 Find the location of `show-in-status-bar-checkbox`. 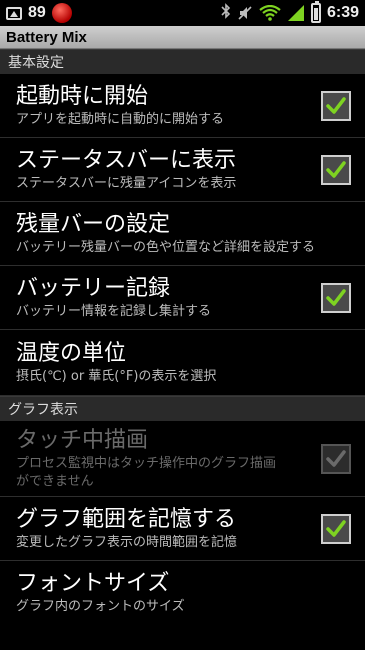

show-in-status-bar-checkbox is located at coordinates (336, 169).